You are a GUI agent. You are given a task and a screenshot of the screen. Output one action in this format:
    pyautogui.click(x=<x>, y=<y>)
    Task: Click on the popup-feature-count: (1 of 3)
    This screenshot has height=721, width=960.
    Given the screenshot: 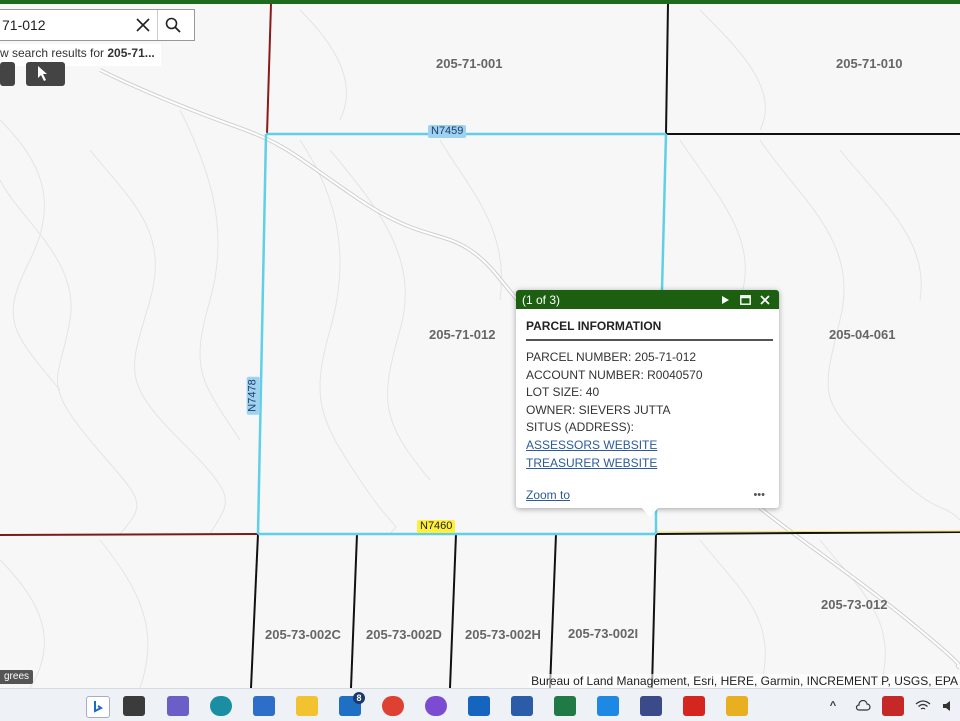 What is the action you would take?
    pyautogui.click(x=541, y=299)
    